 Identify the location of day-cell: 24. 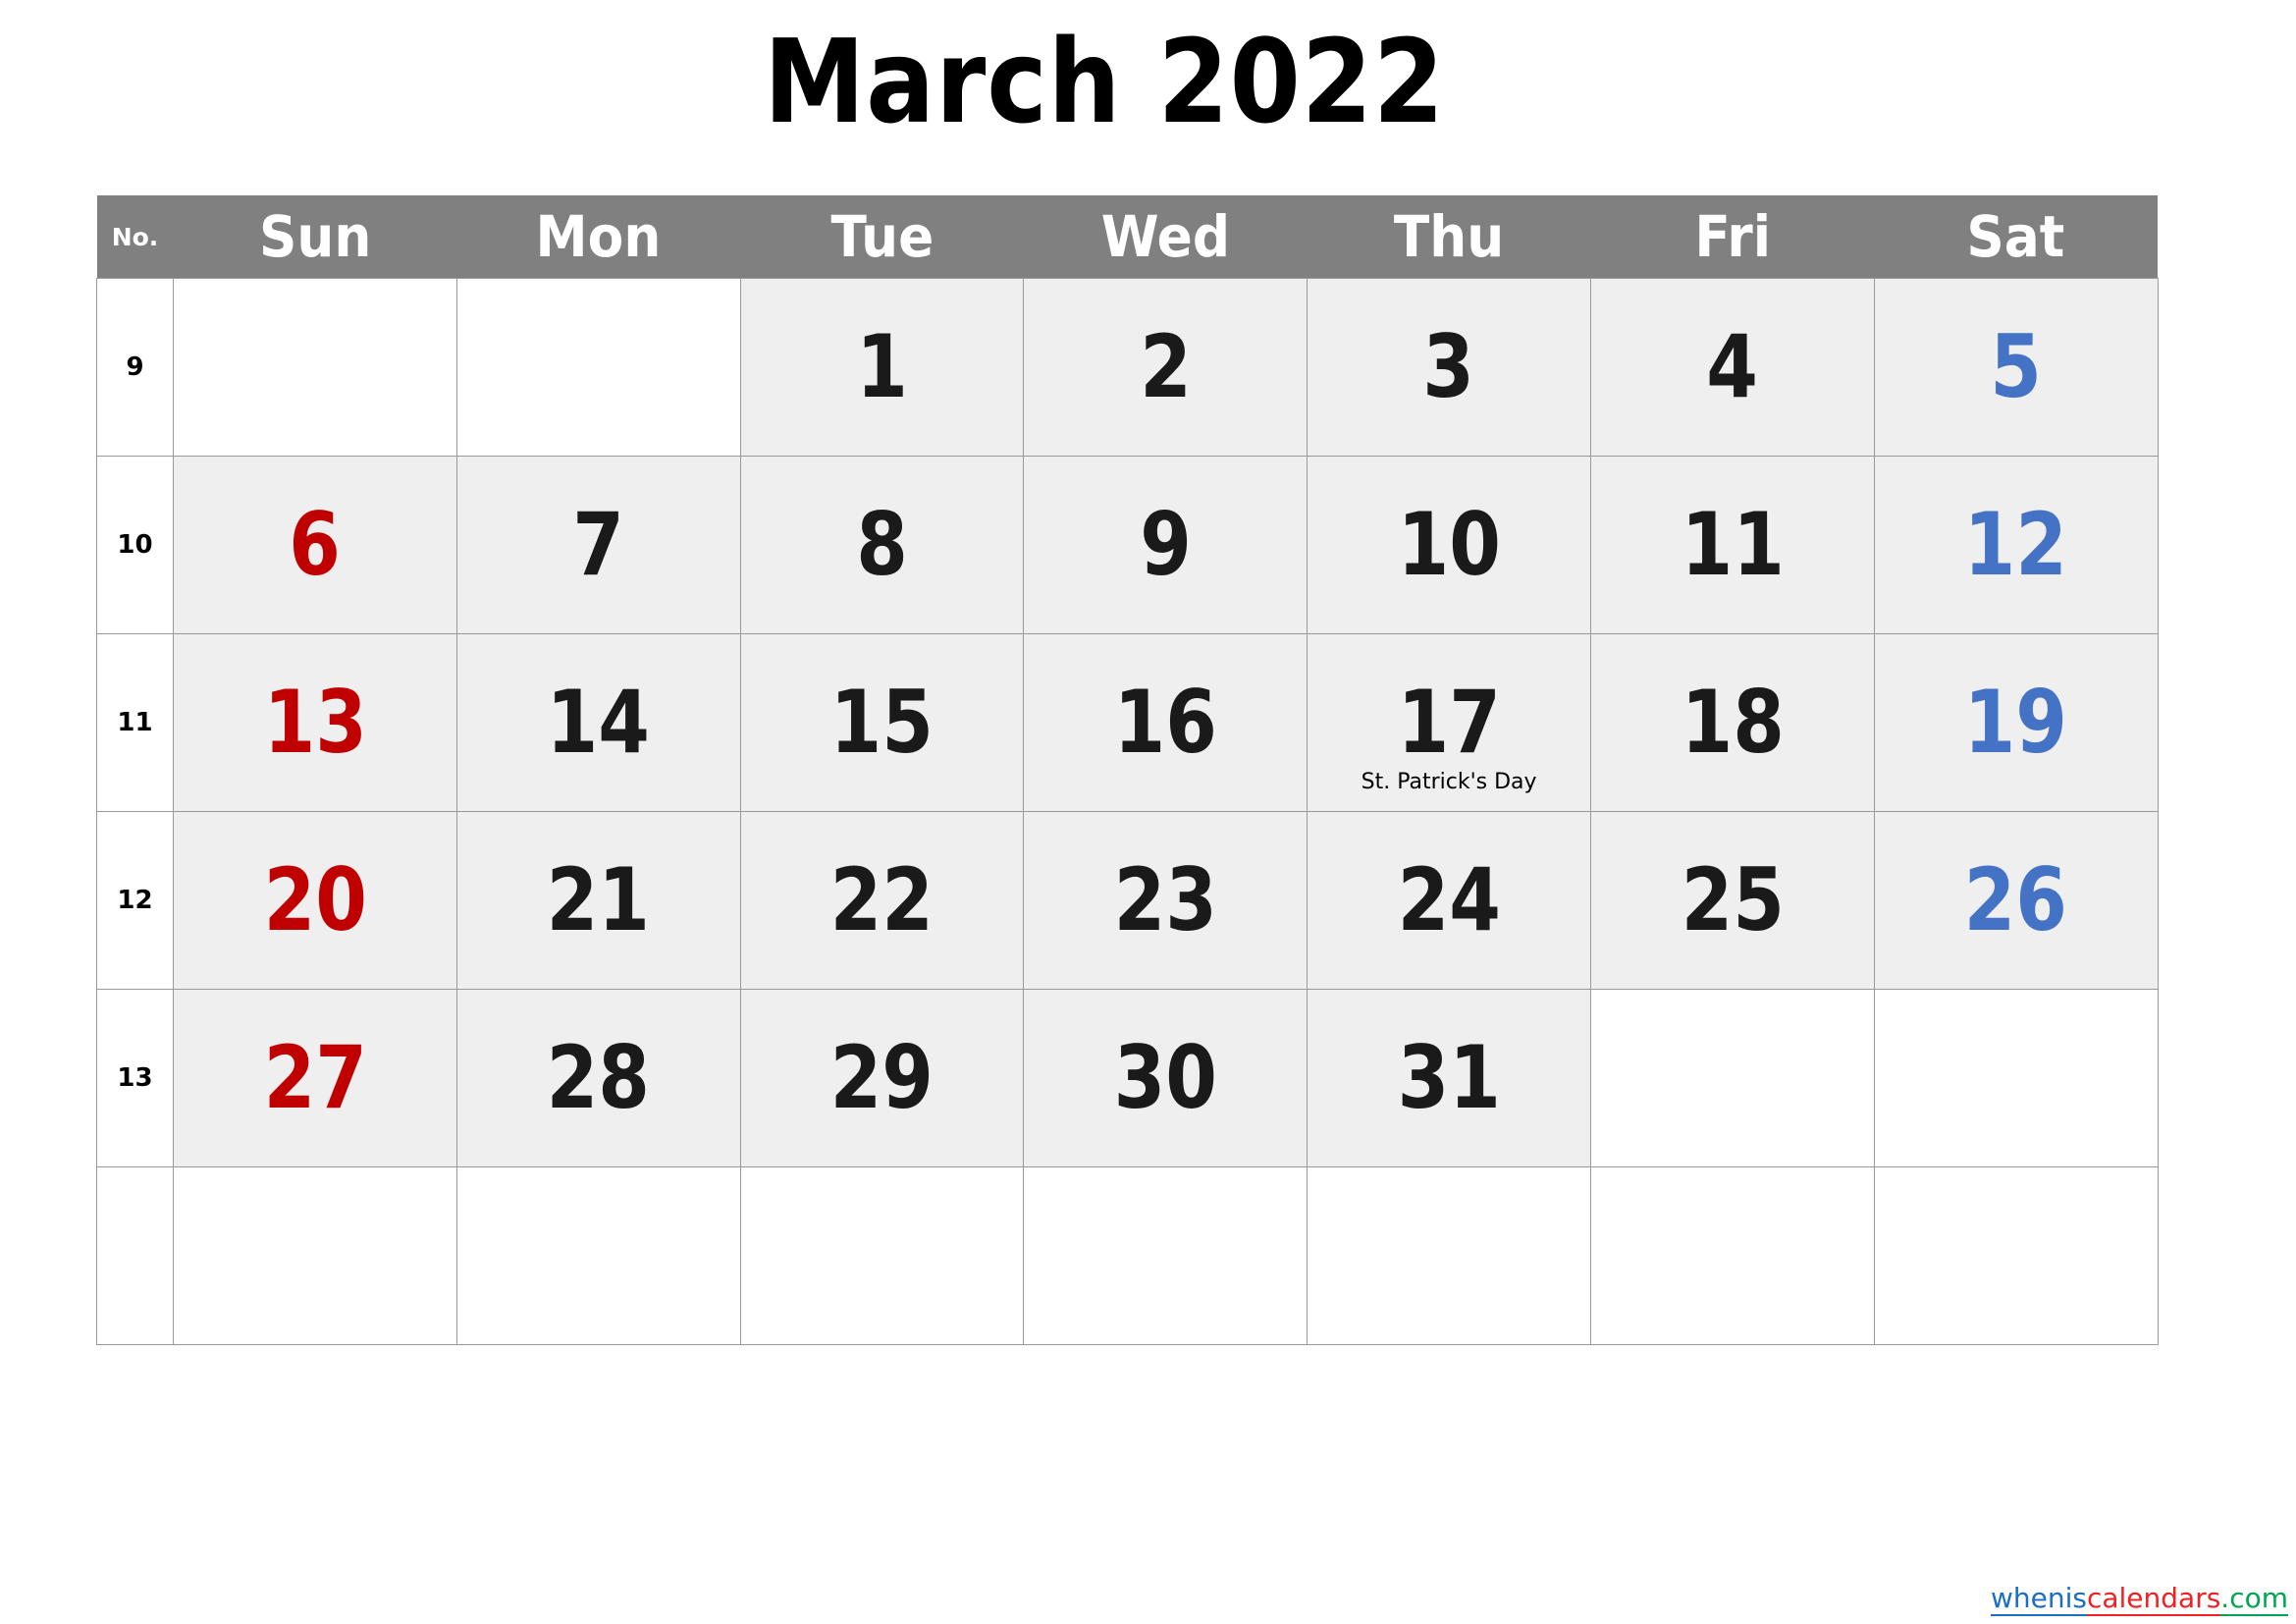
(1449, 900).